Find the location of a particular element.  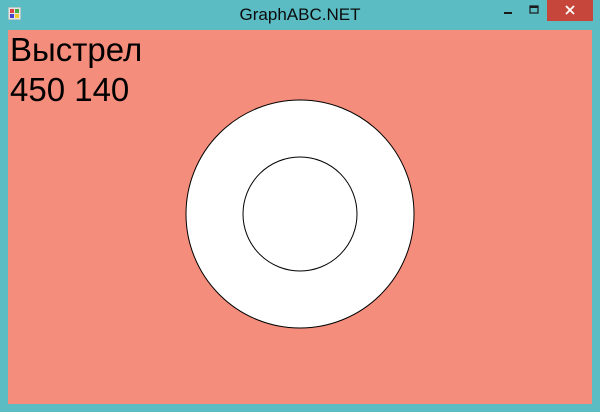

minimize-button is located at coordinates (508, 10).